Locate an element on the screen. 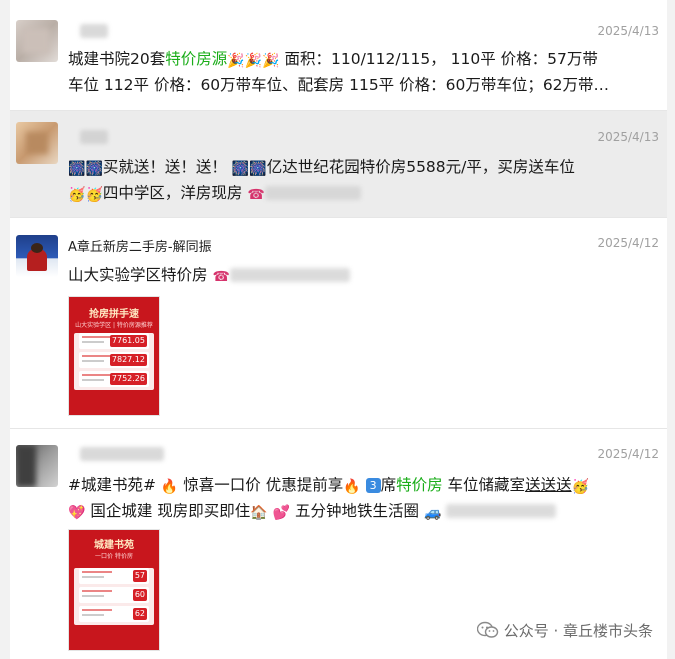  poster-price-list: 57 60 62 is located at coordinates (114, 596).